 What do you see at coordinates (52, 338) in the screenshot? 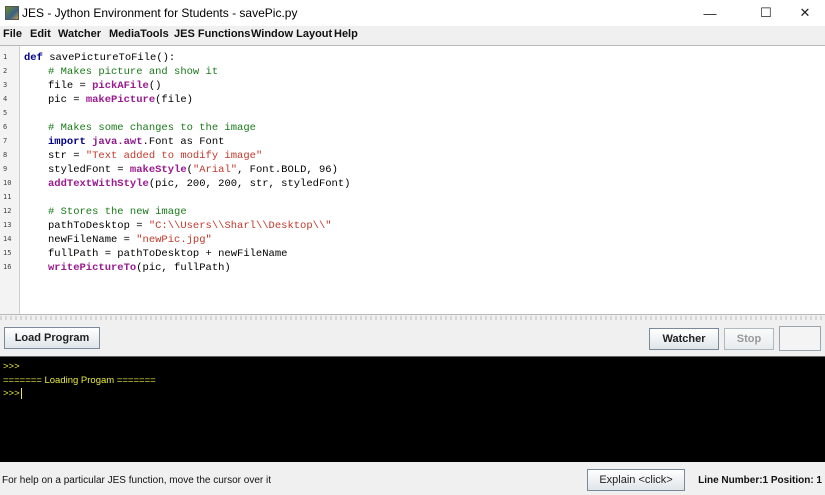
I see `load-program-button: Load Program` at bounding box center [52, 338].